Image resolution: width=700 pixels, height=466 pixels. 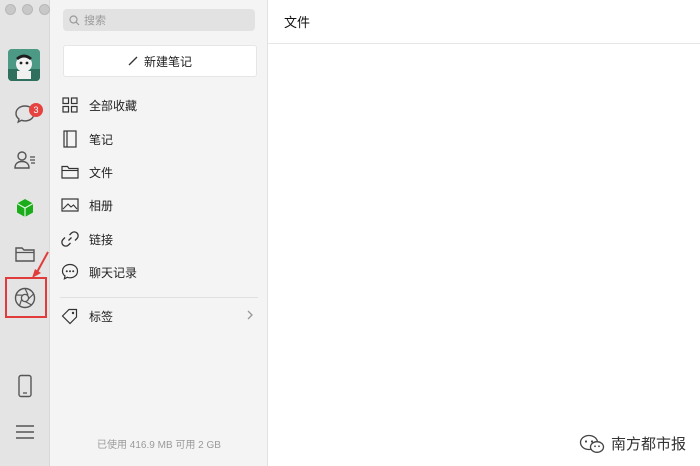 I want to click on window-controls, so click(x=27, y=9).